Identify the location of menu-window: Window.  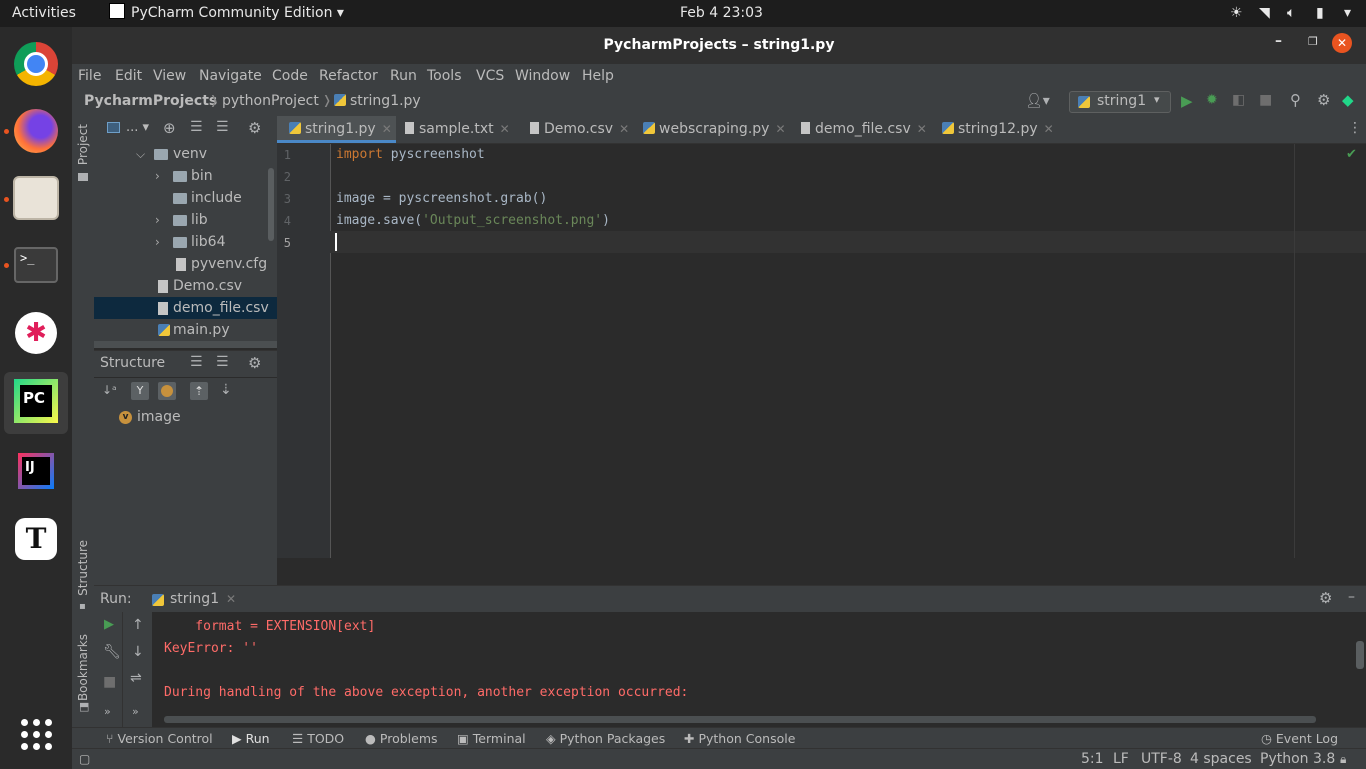
(542, 76).